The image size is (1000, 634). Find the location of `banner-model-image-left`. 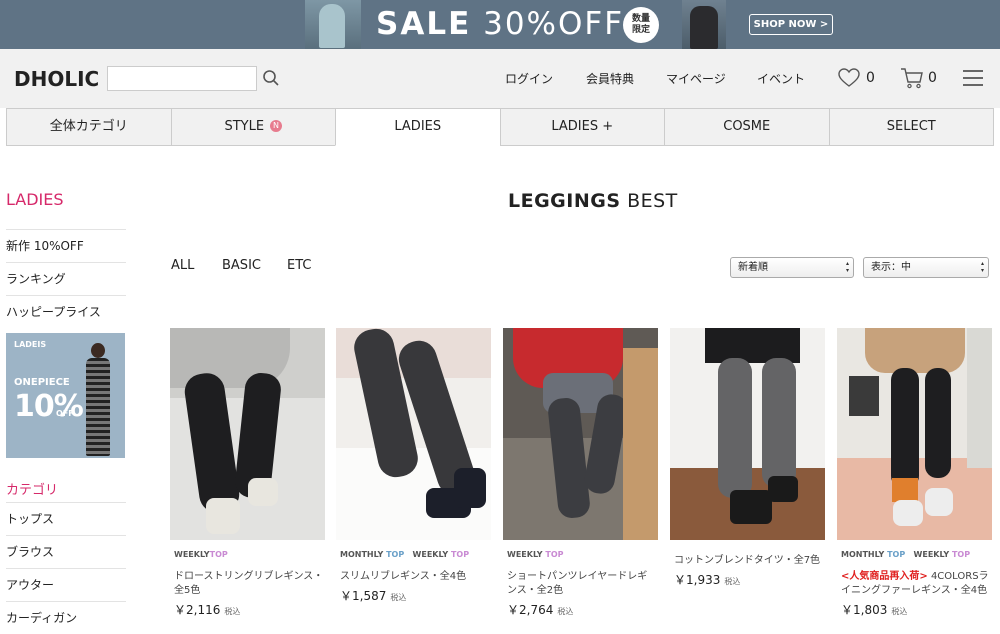

banner-model-image-left is located at coordinates (333, 24).